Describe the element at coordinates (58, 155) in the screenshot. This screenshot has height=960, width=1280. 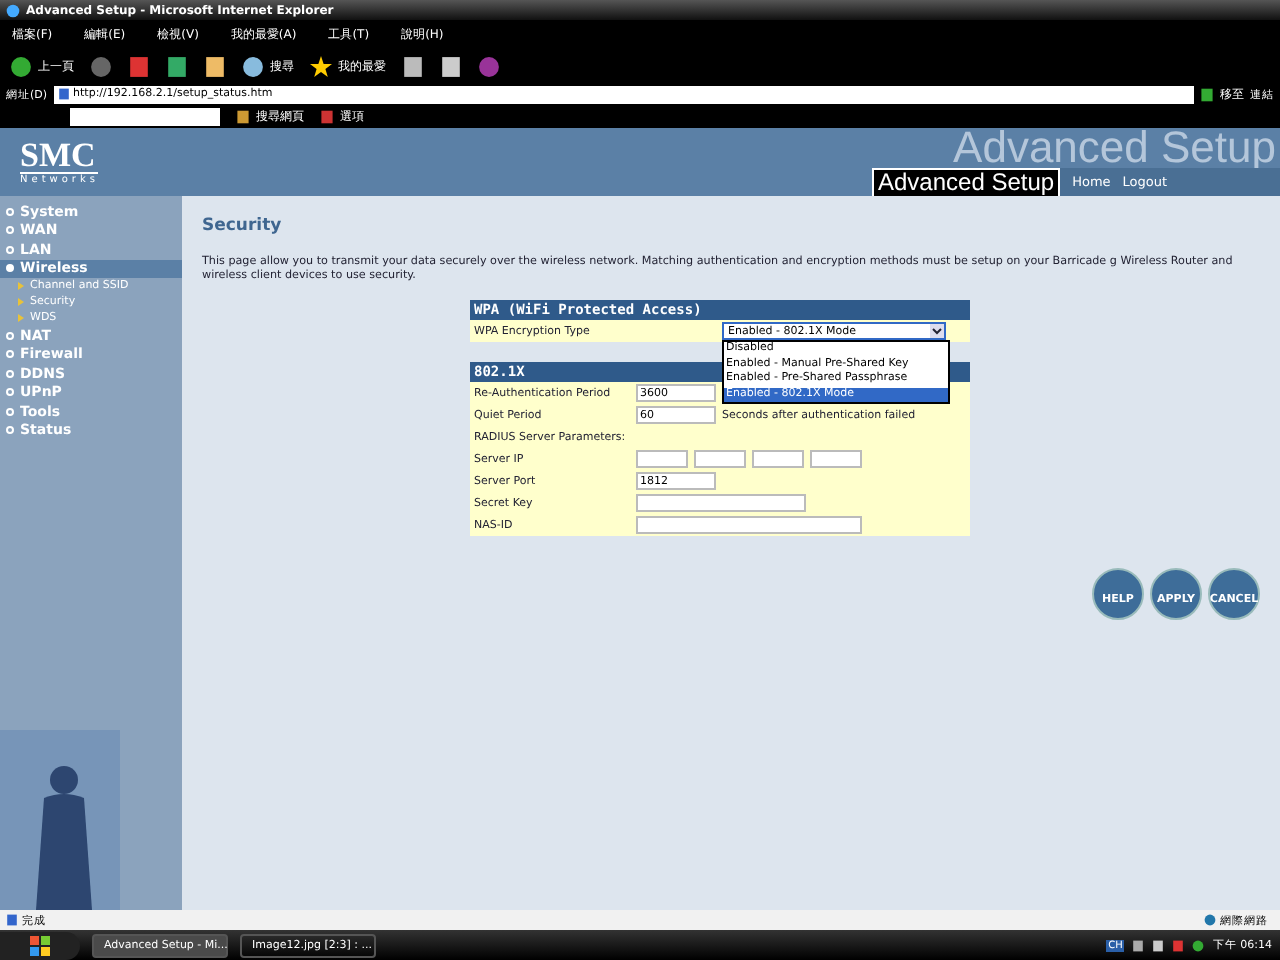
I see `logo-text: SMC` at that location.